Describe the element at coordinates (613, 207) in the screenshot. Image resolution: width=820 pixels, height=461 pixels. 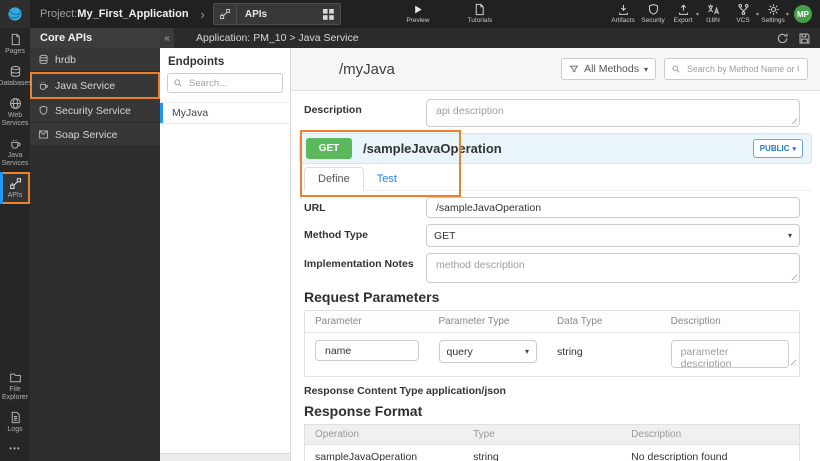
I see `url-input` at that location.